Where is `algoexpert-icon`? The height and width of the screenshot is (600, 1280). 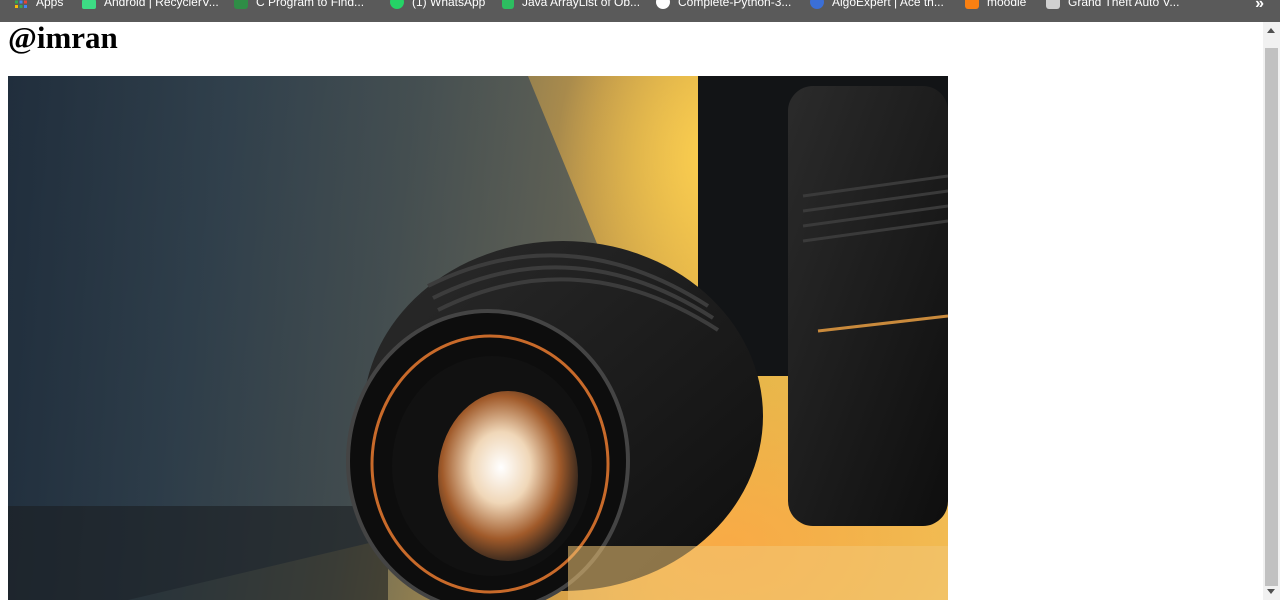 algoexpert-icon is located at coordinates (817, 4).